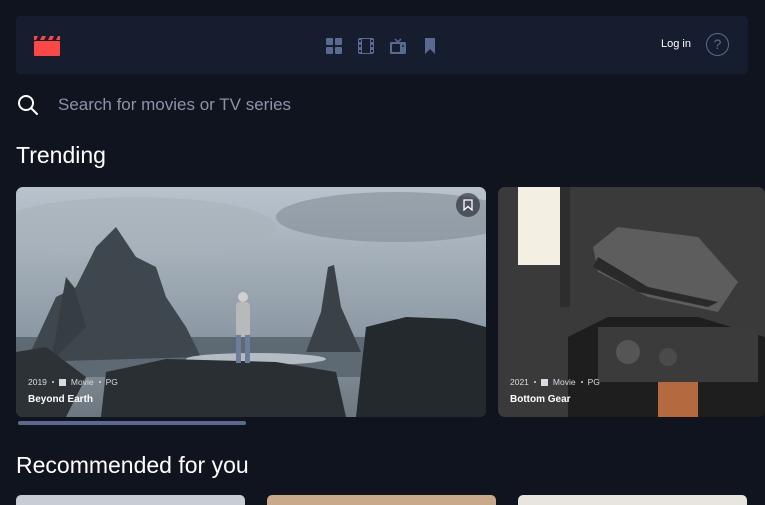 This screenshot has height=505, width=765. Describe the element at coordinates (132, 465) in the screenshot. I see `recommended-heading: Recommended for you` at that location.